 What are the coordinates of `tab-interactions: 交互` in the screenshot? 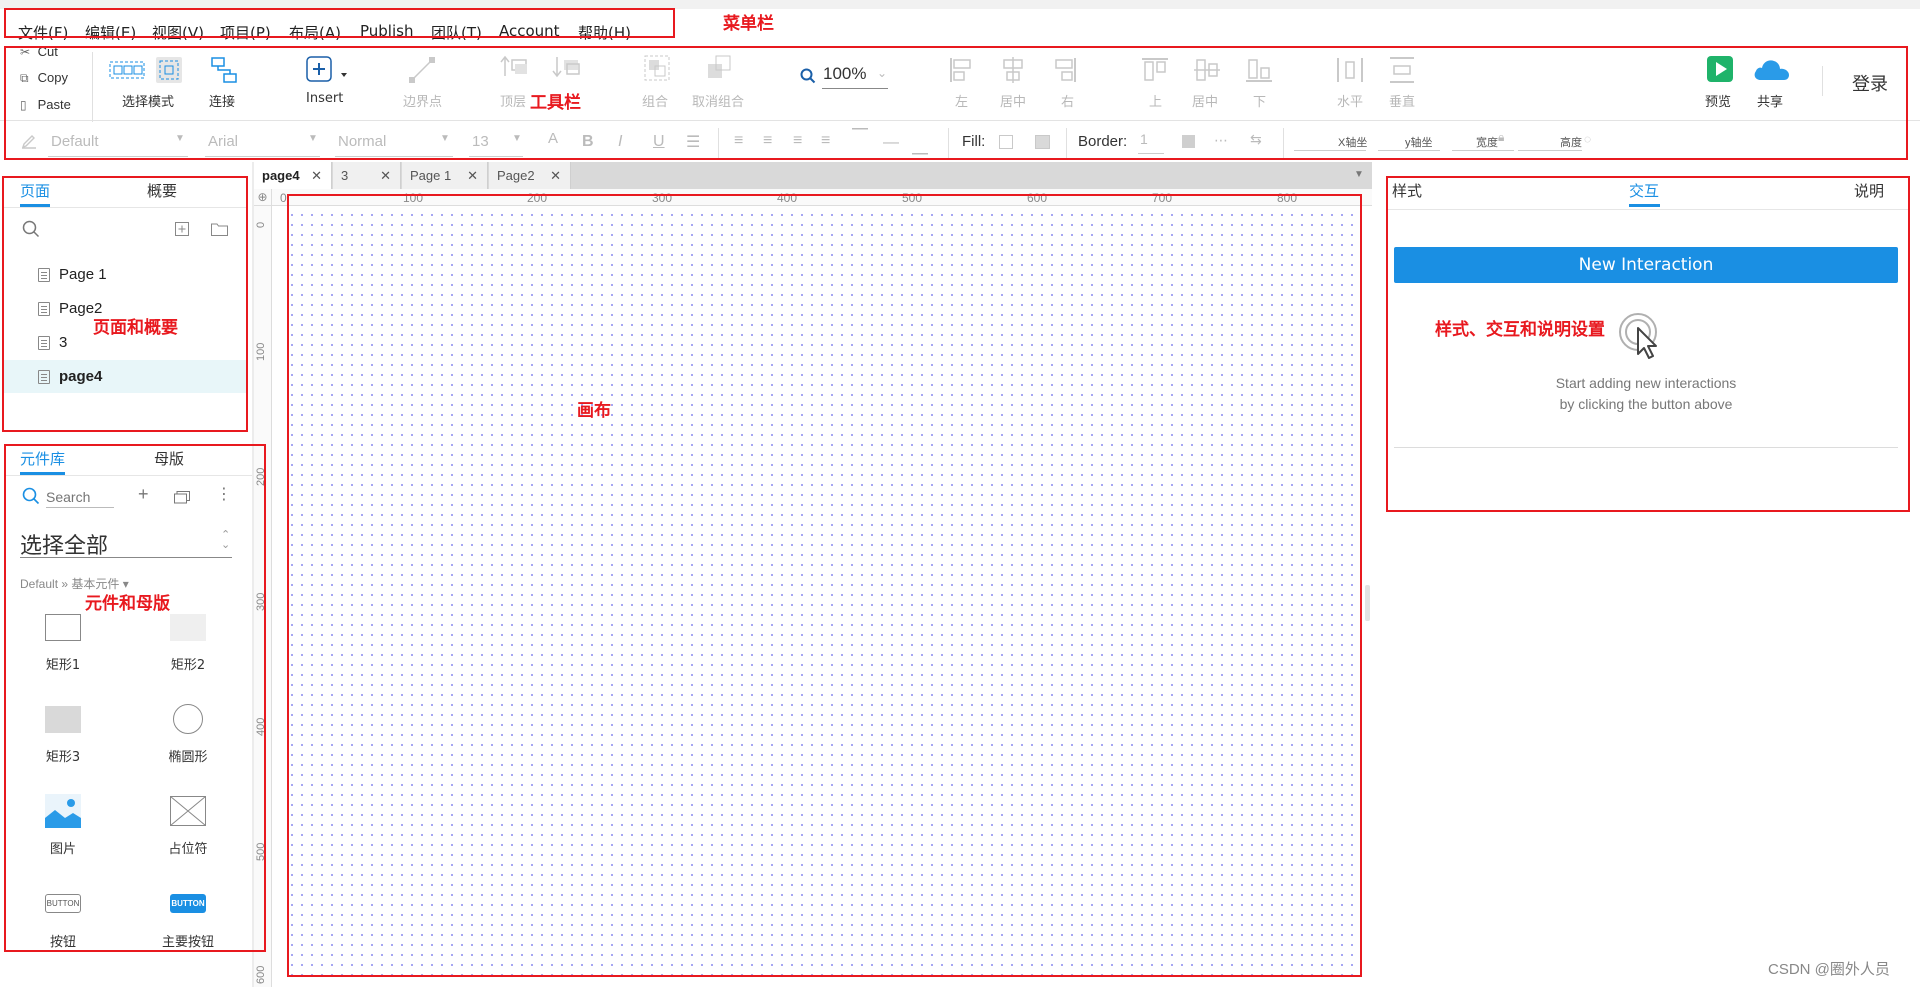 It's located at (1644, 190).